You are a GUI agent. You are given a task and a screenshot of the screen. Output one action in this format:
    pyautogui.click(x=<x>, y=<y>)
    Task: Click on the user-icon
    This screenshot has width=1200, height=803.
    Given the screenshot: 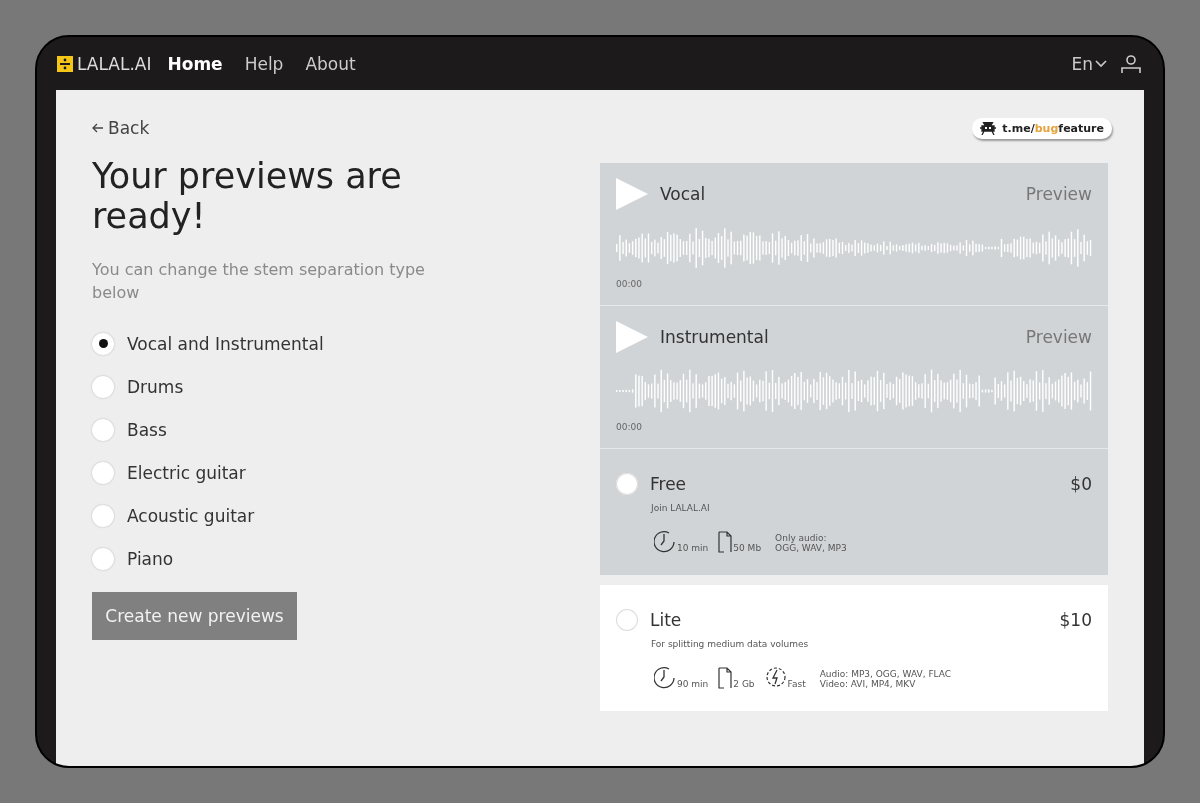 What is the action you would take?
    pyautogui.click(x=1131, y=63)
    